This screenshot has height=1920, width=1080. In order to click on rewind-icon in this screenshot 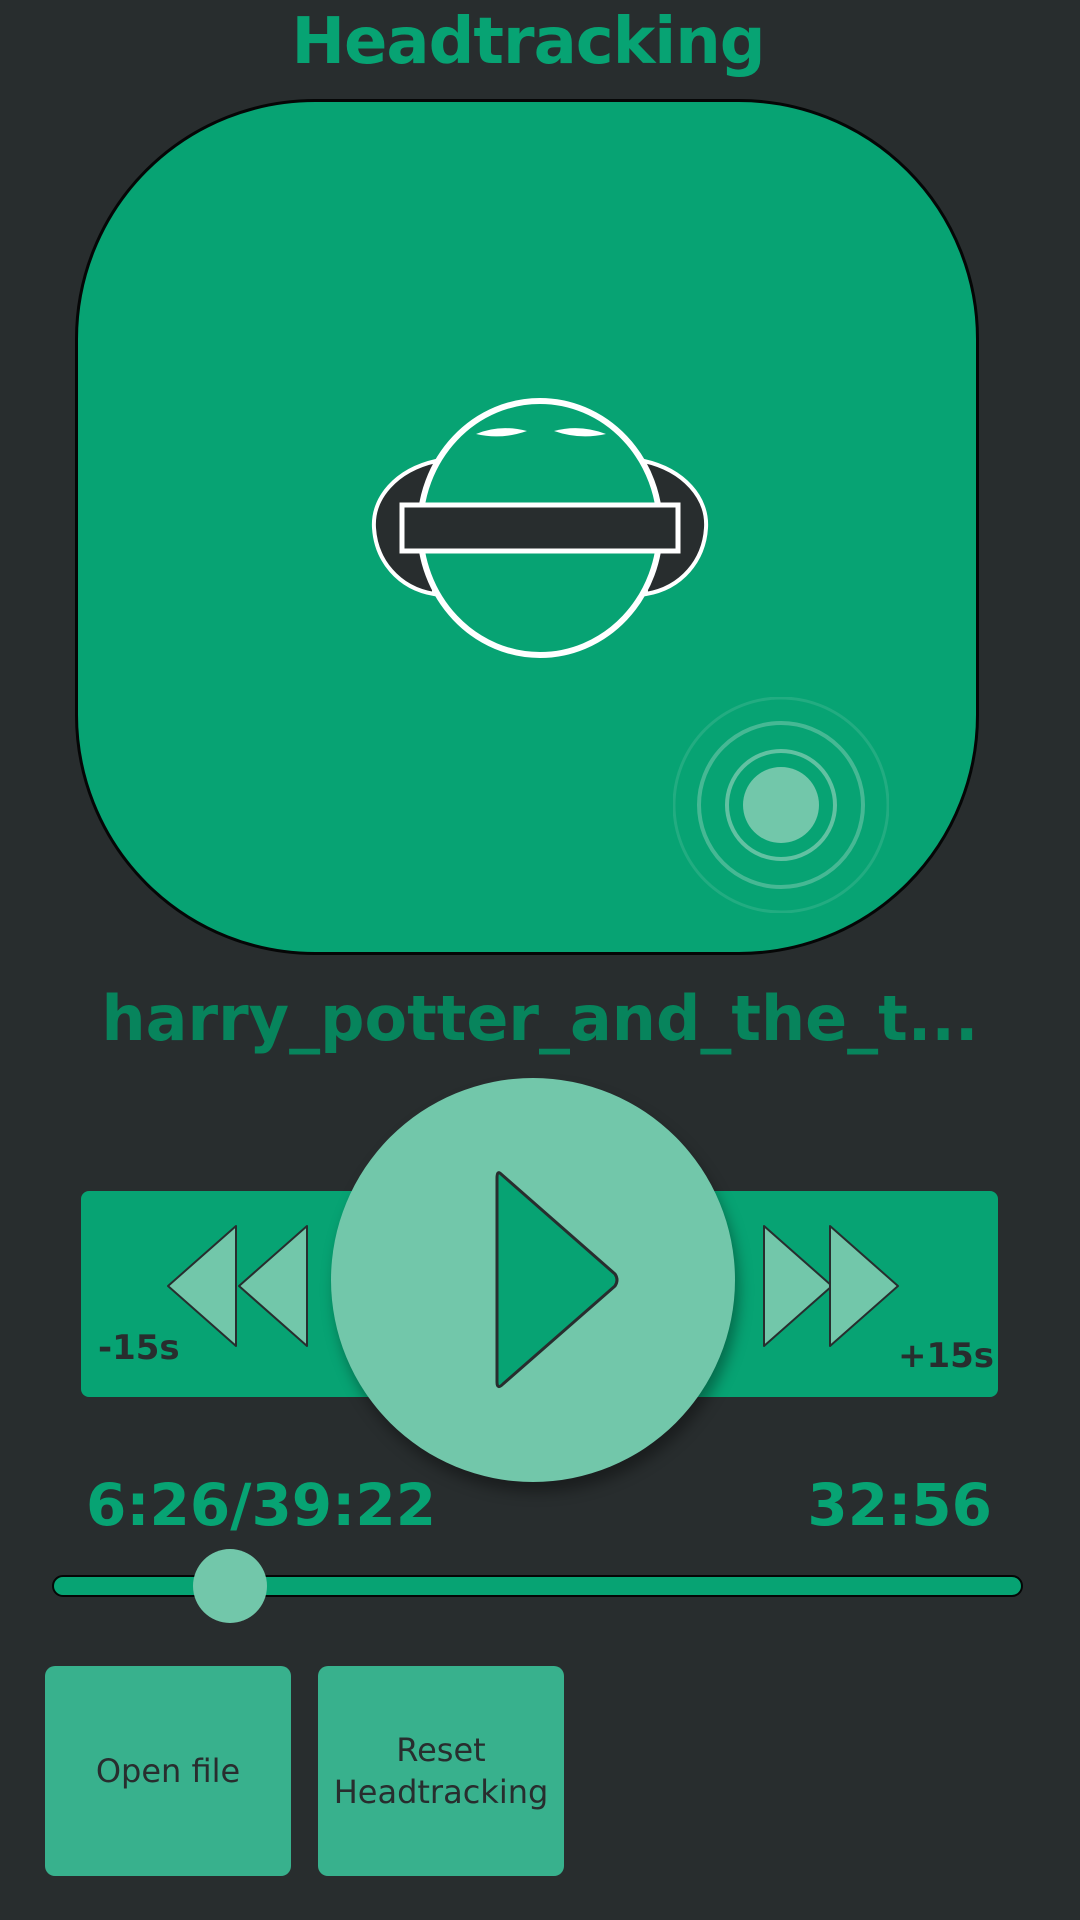, I will do `click(239, 1287)`.